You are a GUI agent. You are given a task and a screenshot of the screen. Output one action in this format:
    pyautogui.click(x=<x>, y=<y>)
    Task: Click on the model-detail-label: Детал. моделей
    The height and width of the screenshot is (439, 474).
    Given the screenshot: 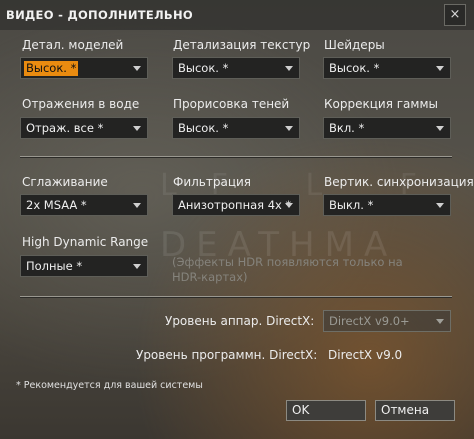 What is the action you would take?
    pyautogui.click(x=73, y=45)
    